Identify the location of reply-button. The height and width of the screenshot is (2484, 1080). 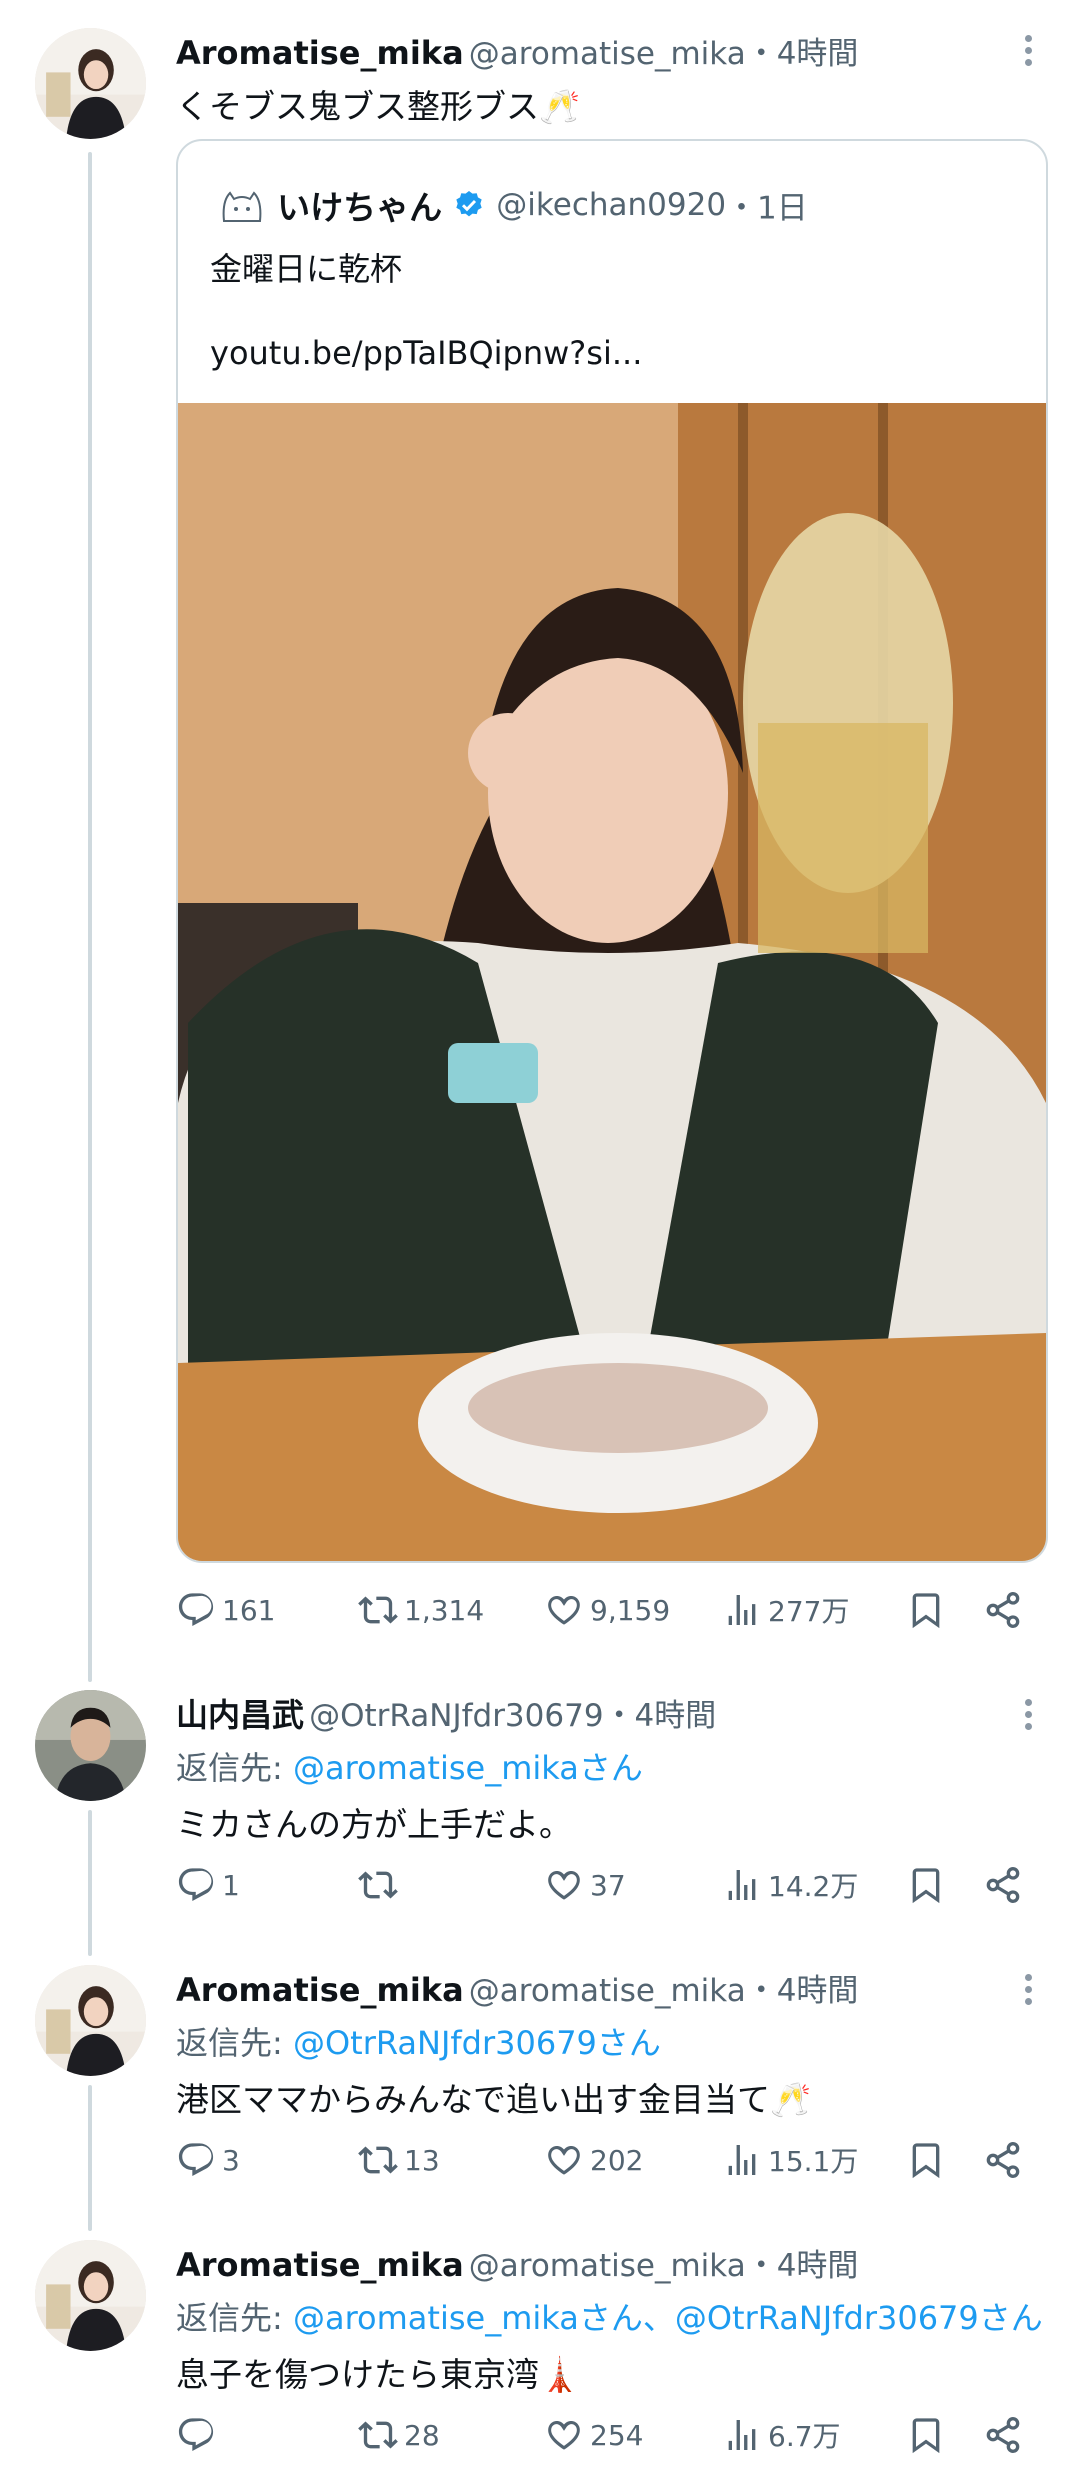
(199, 2435).